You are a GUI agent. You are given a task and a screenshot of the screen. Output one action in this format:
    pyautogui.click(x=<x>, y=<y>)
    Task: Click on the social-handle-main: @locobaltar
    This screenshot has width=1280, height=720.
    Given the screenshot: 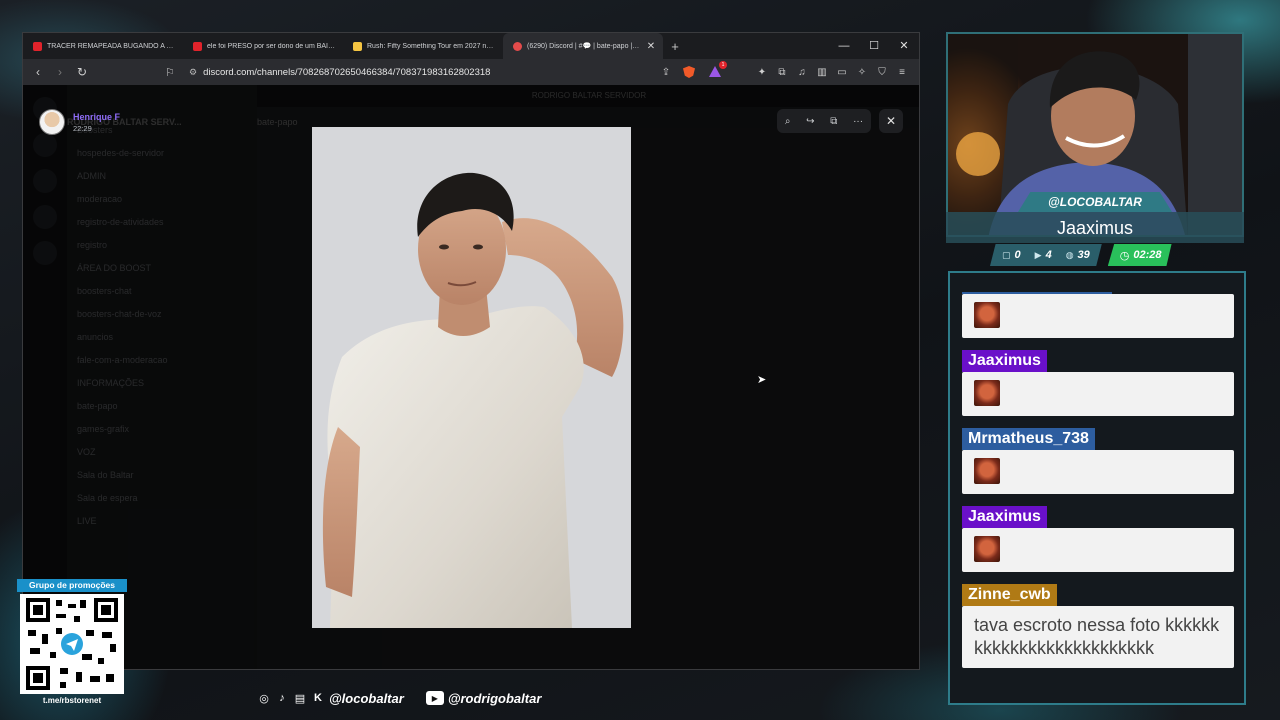 What is the action you would take?
    pyautogui.click(x=366, y=698)
    